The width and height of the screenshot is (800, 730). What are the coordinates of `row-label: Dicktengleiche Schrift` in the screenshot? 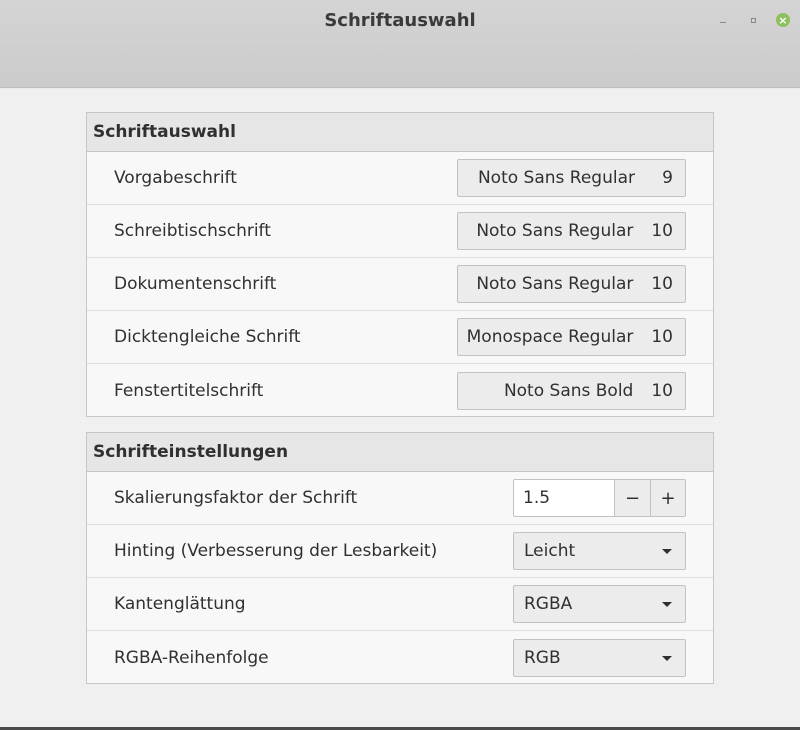 It's located at (207, 337).